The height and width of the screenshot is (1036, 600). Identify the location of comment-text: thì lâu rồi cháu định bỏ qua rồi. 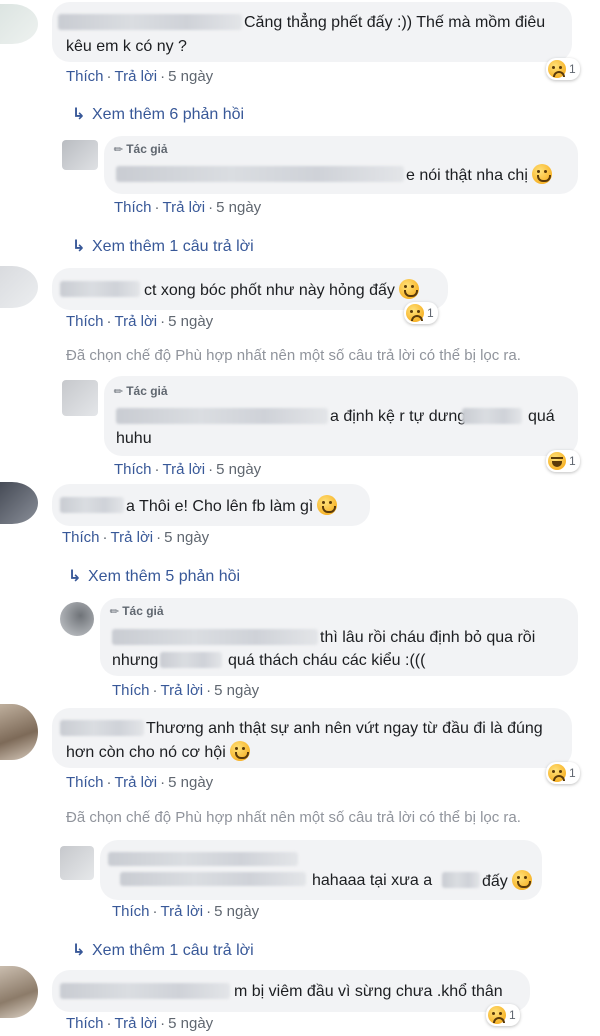
(428, 637).